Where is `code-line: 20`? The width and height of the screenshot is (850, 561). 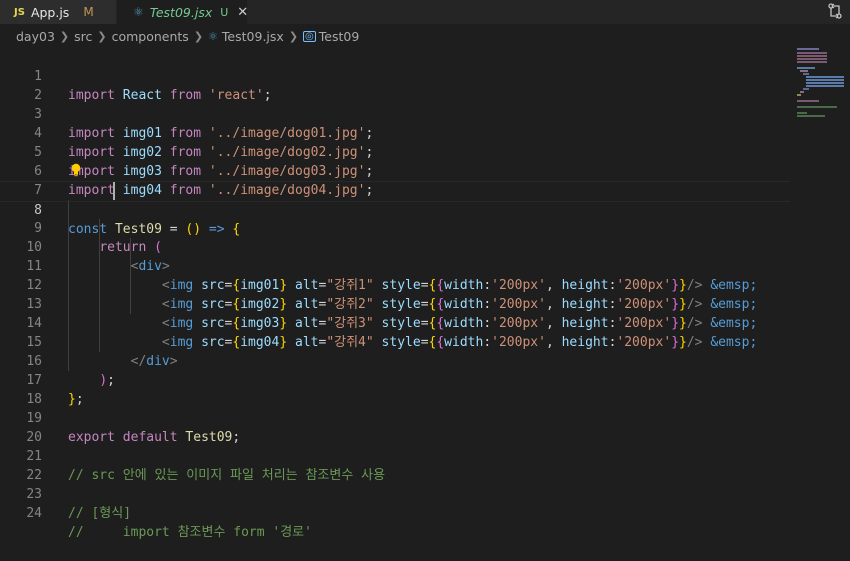
code-line: 20 is located at coordinates (395, 427).